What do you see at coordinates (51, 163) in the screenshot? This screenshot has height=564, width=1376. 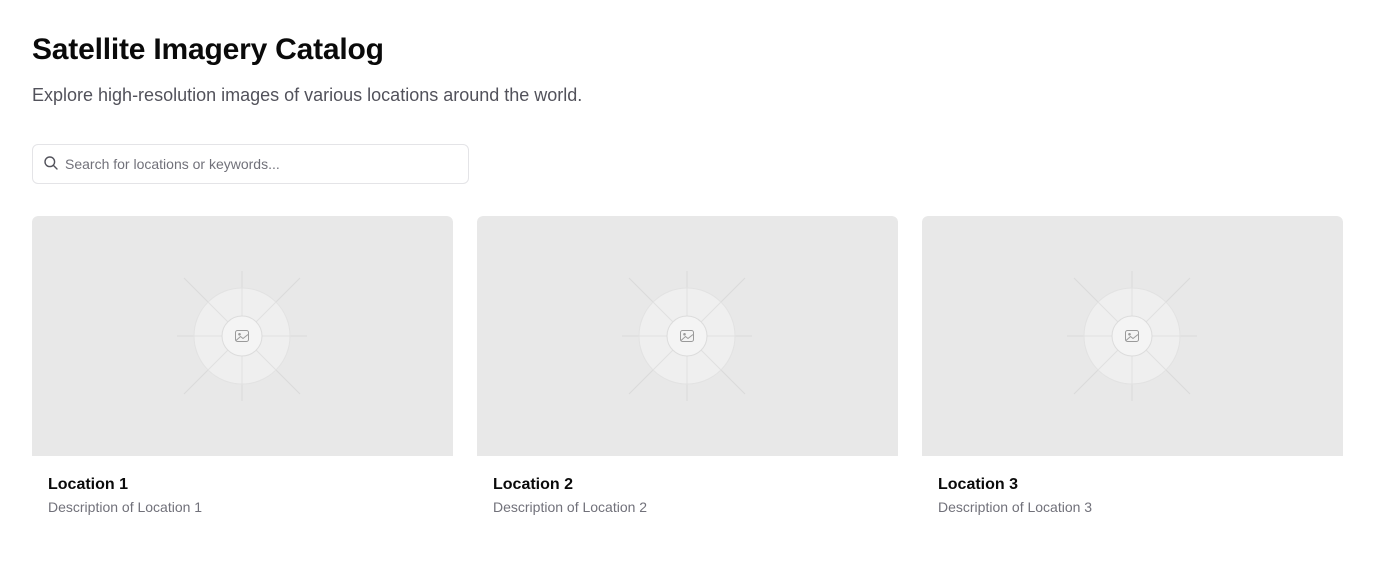 I see `search-icon` at bounding box center [51, 163].